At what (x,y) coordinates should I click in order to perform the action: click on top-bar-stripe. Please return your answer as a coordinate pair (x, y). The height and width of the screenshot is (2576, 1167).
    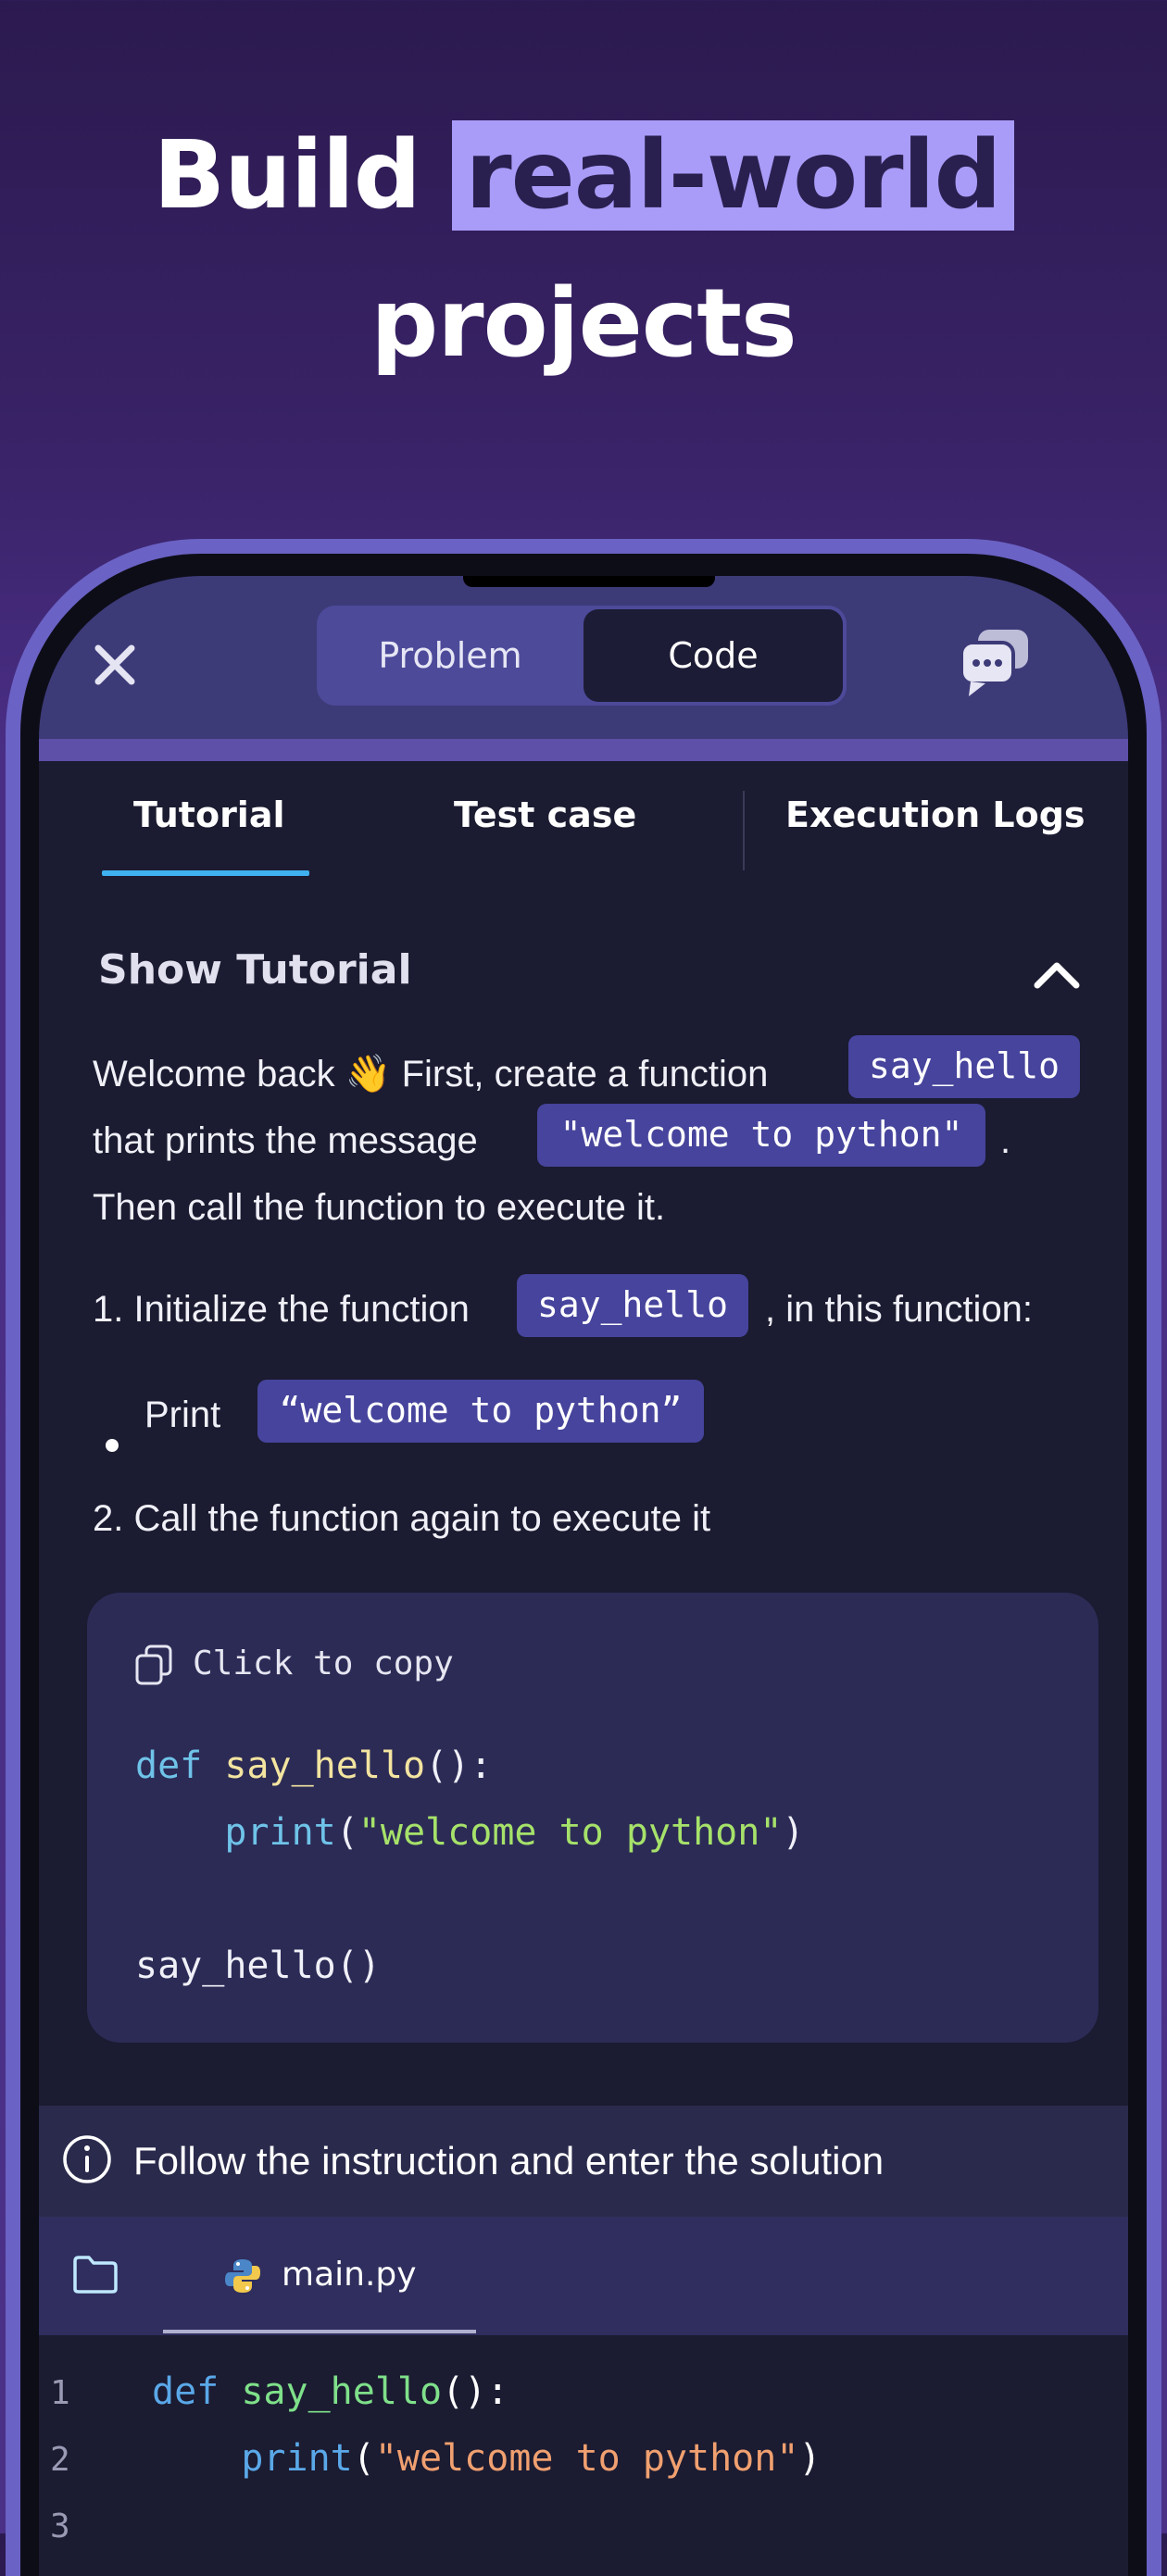
    Looking at the image, I should click on (583, 750).